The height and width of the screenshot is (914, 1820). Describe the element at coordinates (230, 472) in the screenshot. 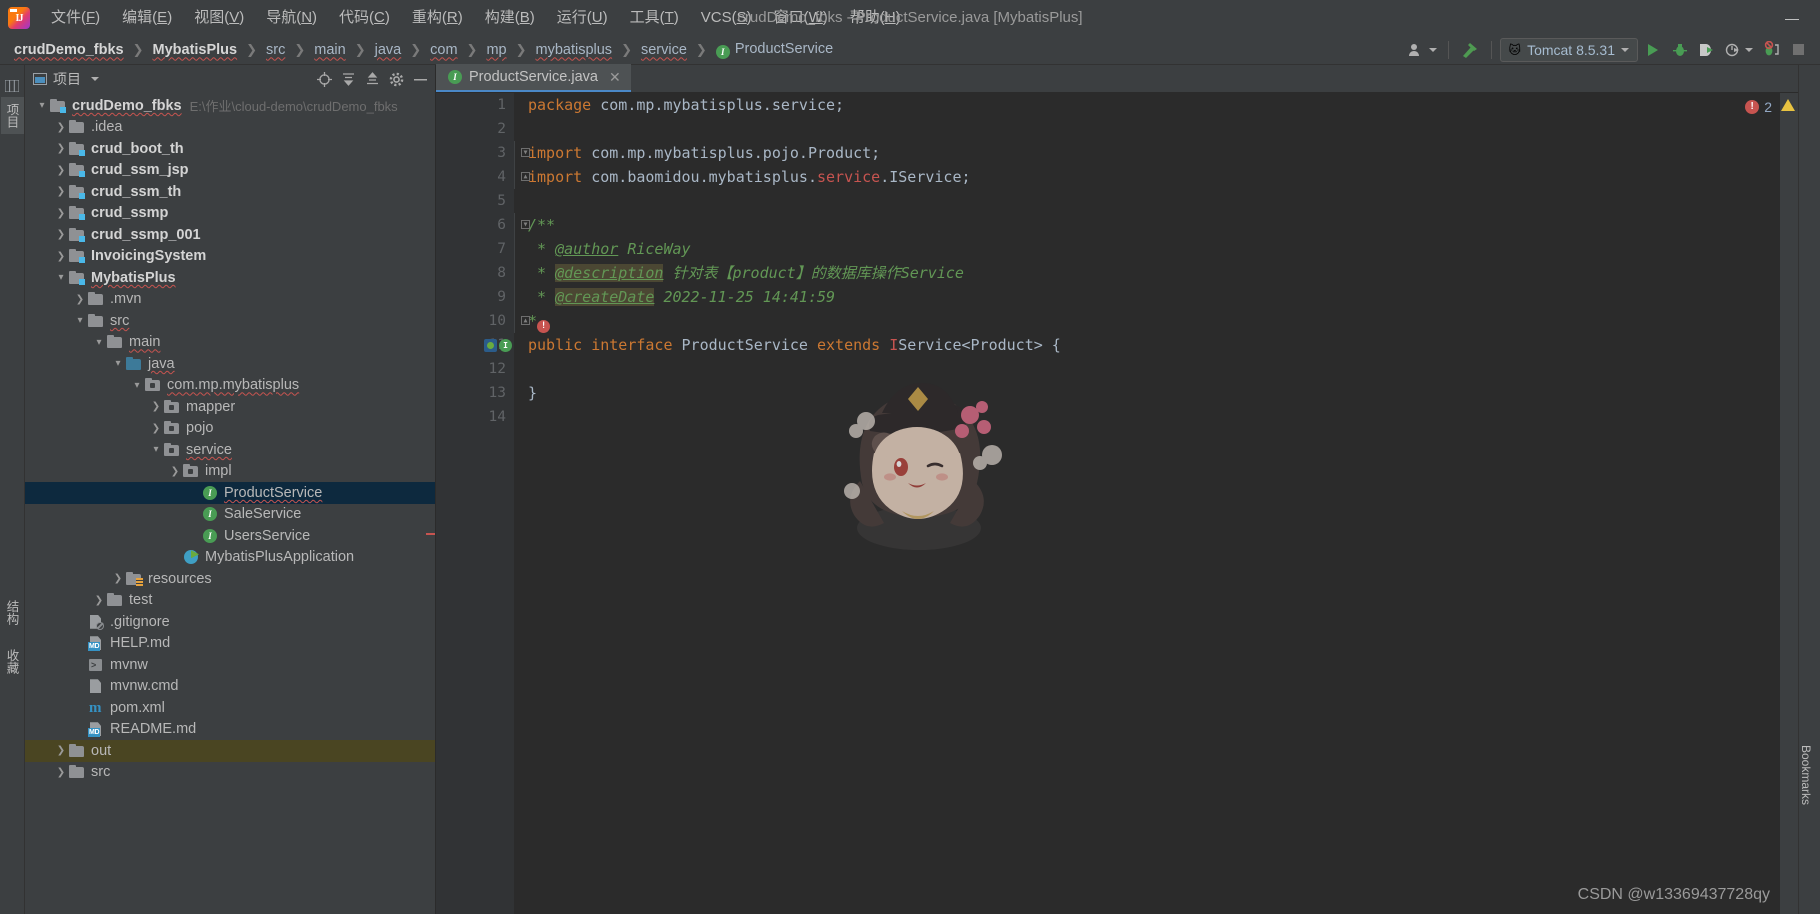

I see `tree-node: ❯ impl` at that location.